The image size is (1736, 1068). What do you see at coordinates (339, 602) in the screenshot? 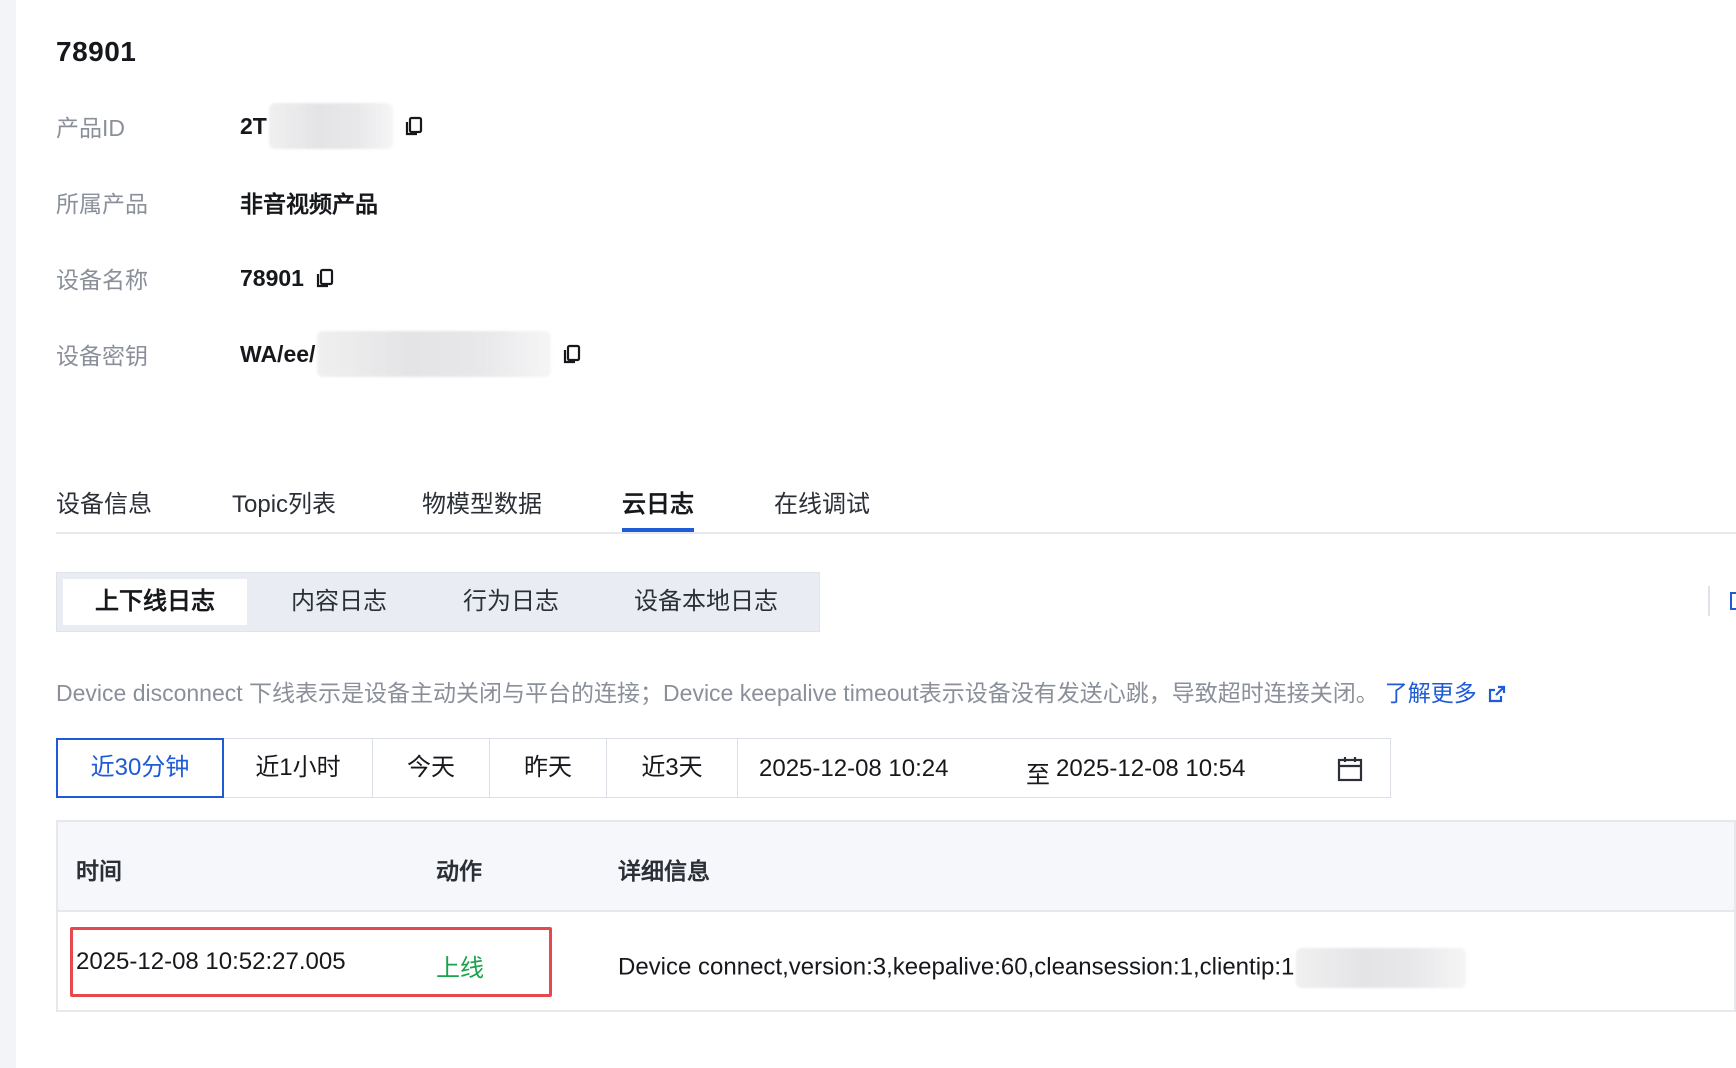
I see `subtab-content-log: 内容日志` at bounding box center [339, 602].